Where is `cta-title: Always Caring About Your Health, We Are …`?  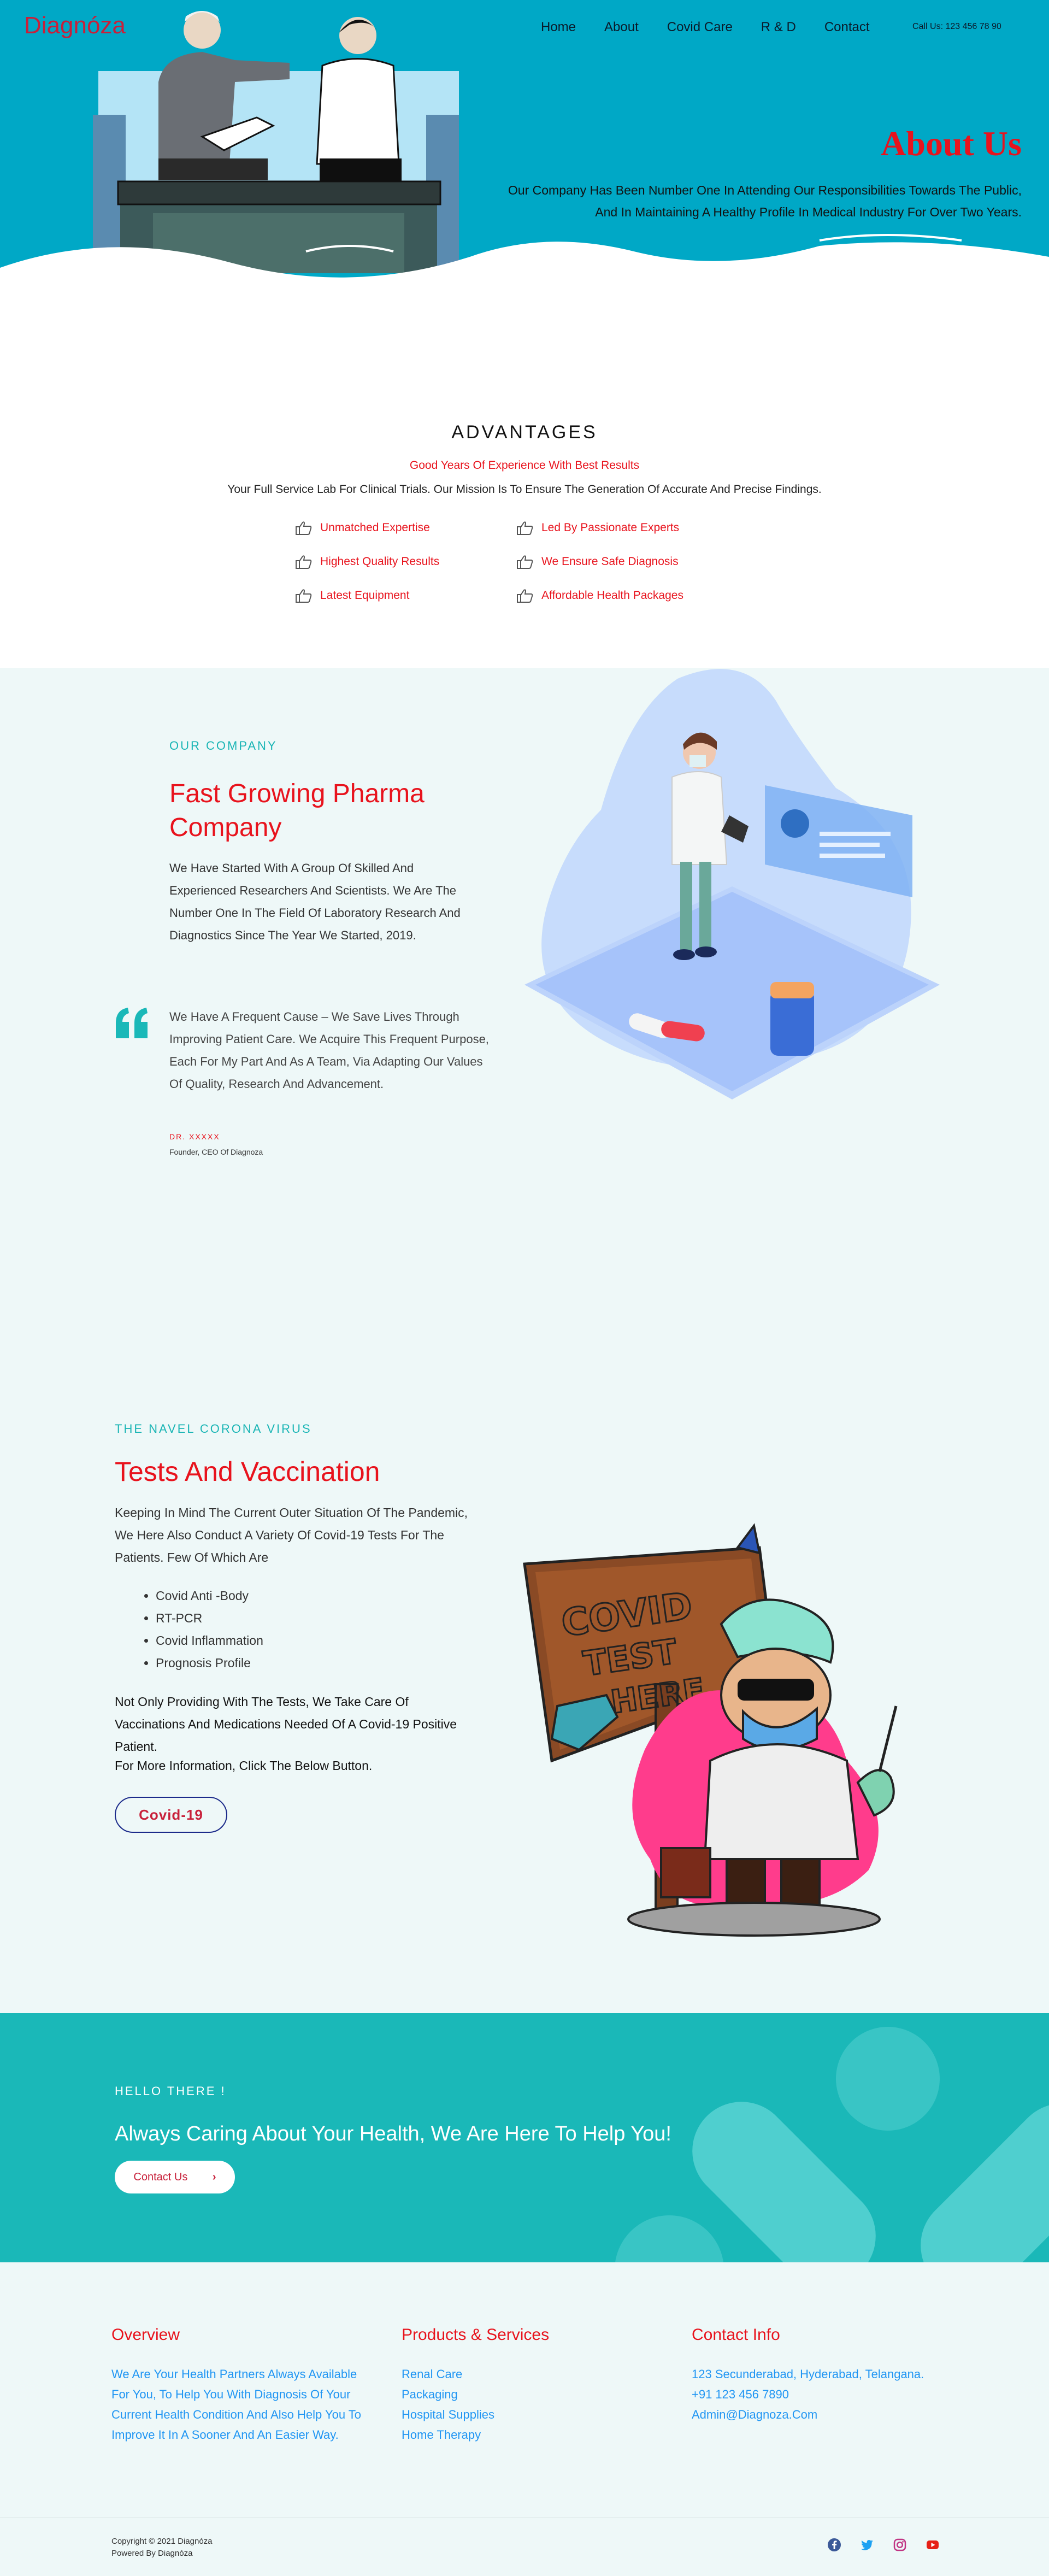 cta-title: Always Caring About Your Health, We Are … is located at coordinates (393, 2133).